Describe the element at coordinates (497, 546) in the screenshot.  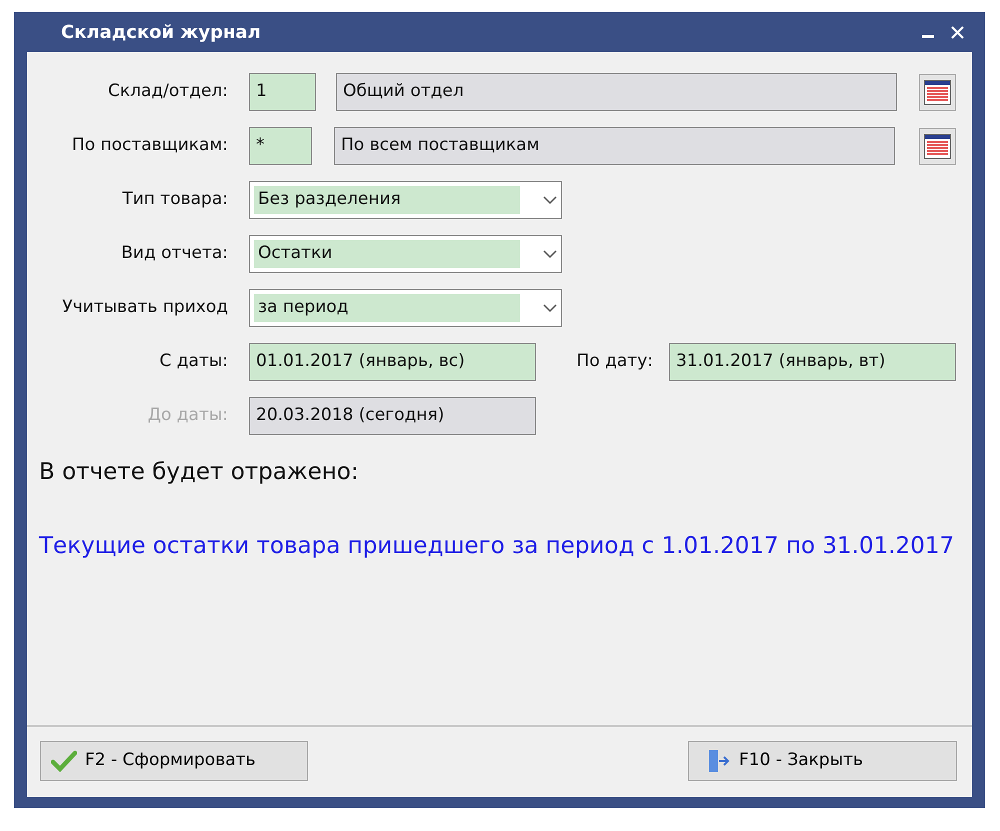
I see `summary-text: Текущие остатки товара пришедшего за период с 1.01.2017 по 31.01.2017` at that location.